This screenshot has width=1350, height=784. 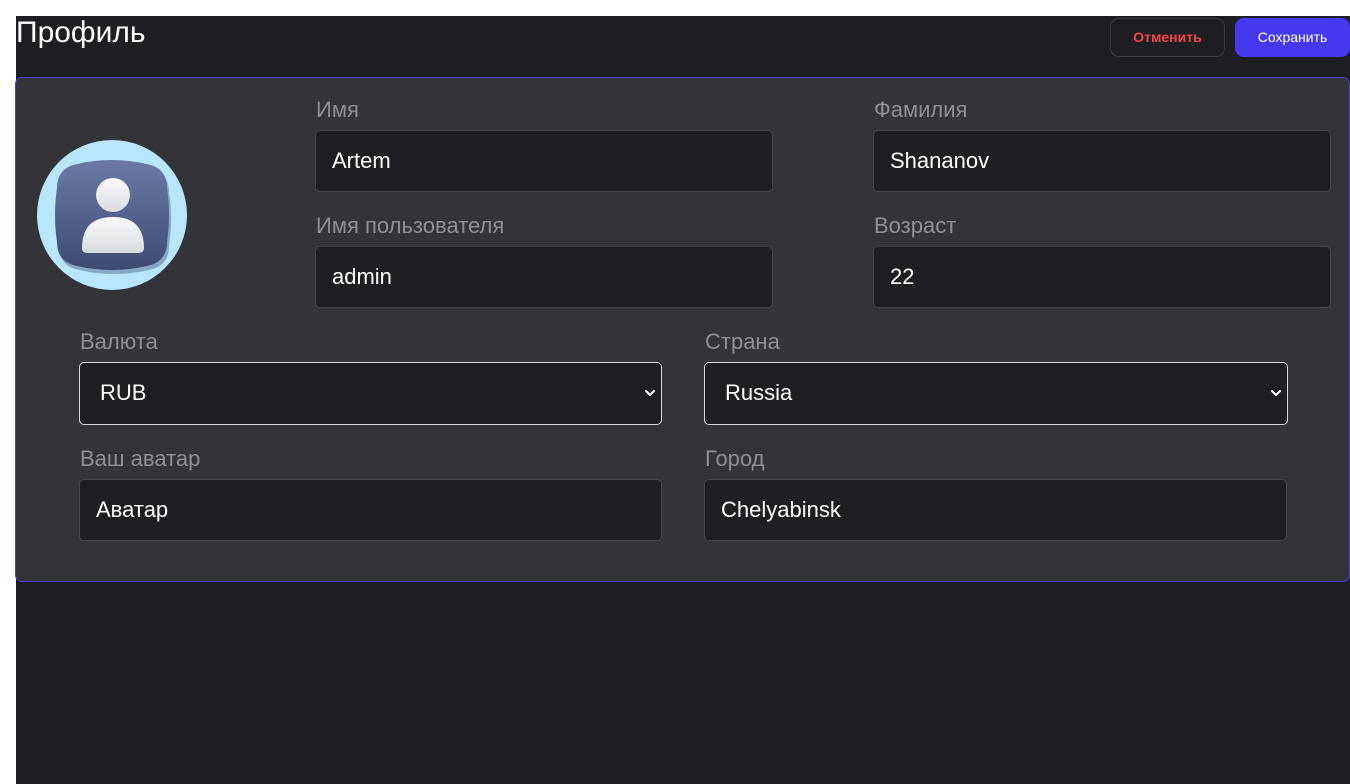 What do you see at coordinates (410, 225) in the screenshot?
I see `username-label: Имя пользователя` at bounding box center [410, 225].